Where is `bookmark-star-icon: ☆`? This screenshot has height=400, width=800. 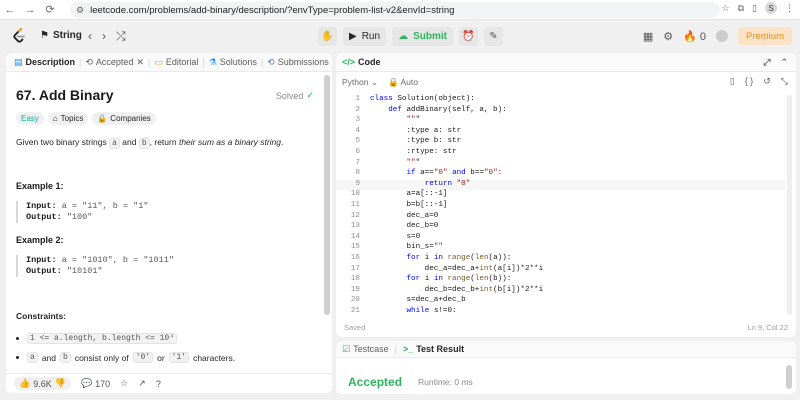
bookmark-star-icon: ☆ is located at coordinates (726, 8).